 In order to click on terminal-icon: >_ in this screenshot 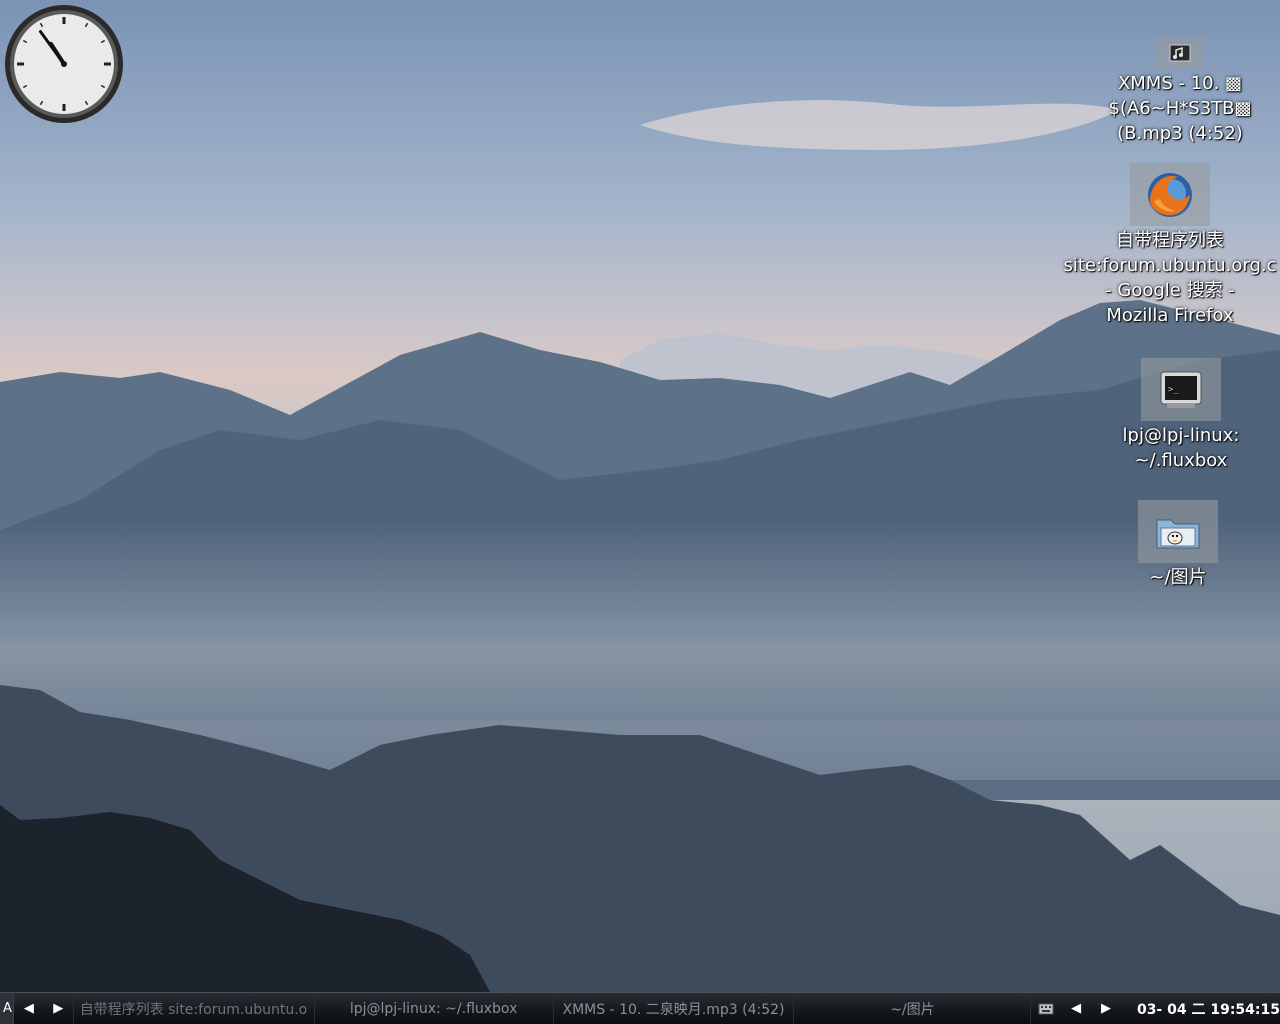, I will do `click(1181, 389)`.